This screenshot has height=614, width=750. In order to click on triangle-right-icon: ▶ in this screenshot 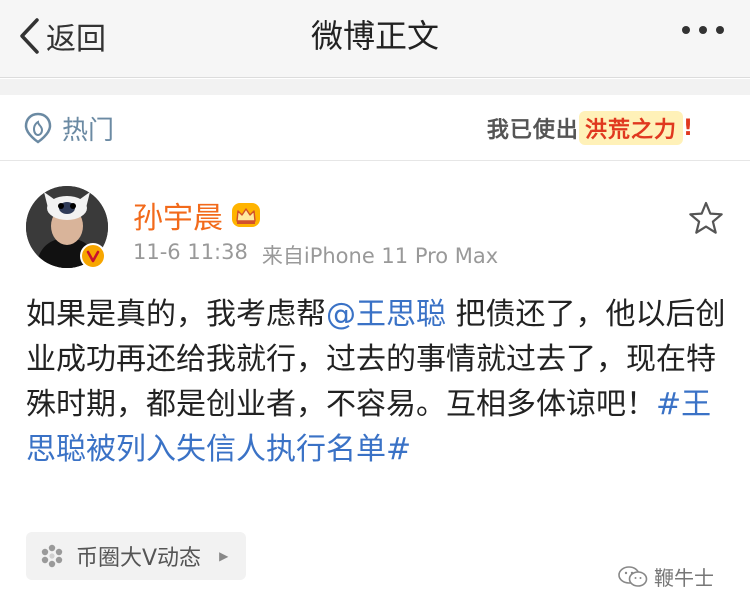, I will do `click(224, 556)`.